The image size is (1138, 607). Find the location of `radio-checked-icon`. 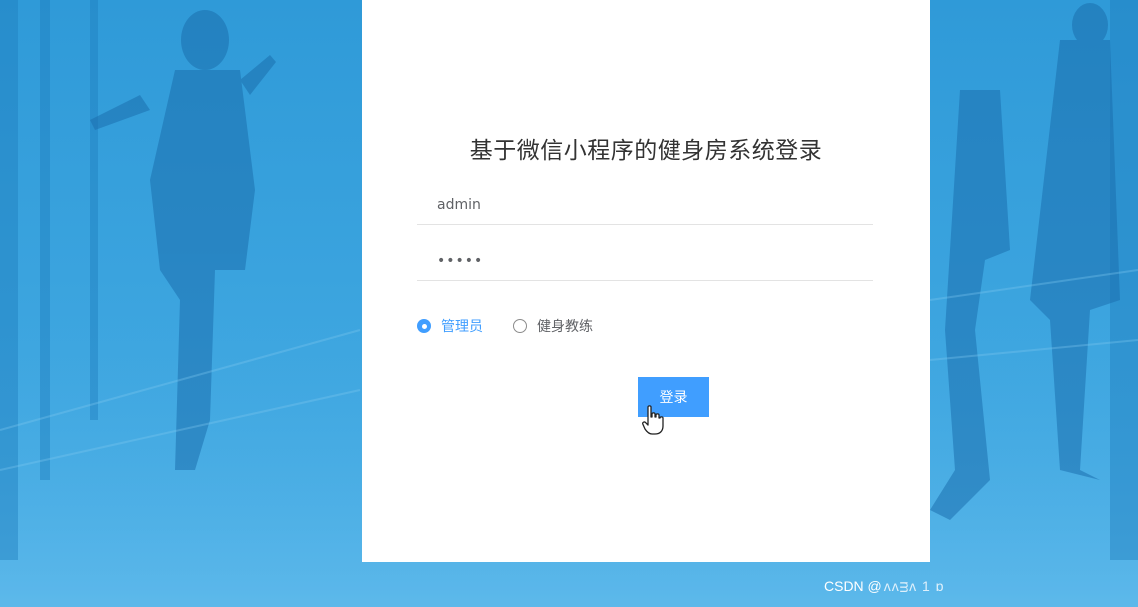

radio-checked-icon is located at coordinates (424, 326).